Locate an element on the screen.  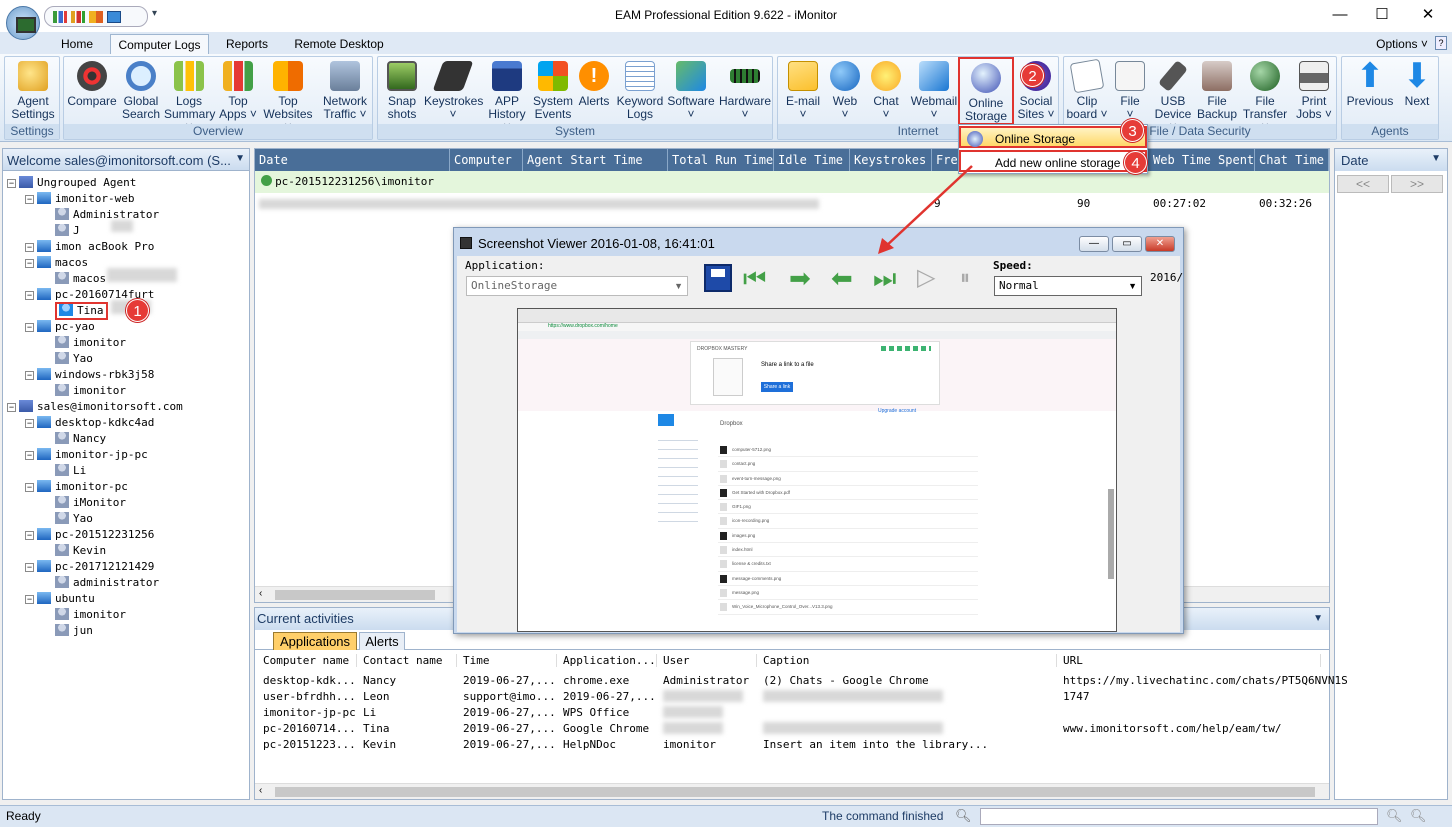
usb-device-button: USBDevice ˅ is located at coordinates (1173, 97).